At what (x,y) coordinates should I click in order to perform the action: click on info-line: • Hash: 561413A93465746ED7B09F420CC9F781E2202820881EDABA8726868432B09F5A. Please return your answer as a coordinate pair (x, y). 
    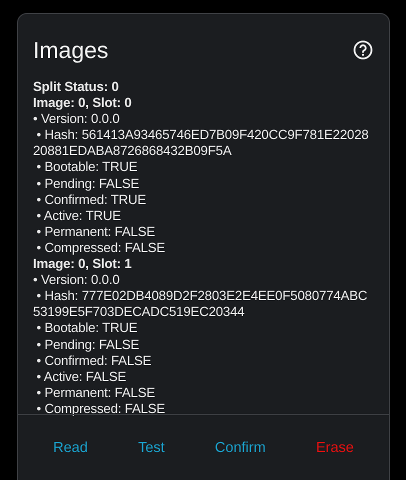
    Looking at the image, I should click on (201, 143).